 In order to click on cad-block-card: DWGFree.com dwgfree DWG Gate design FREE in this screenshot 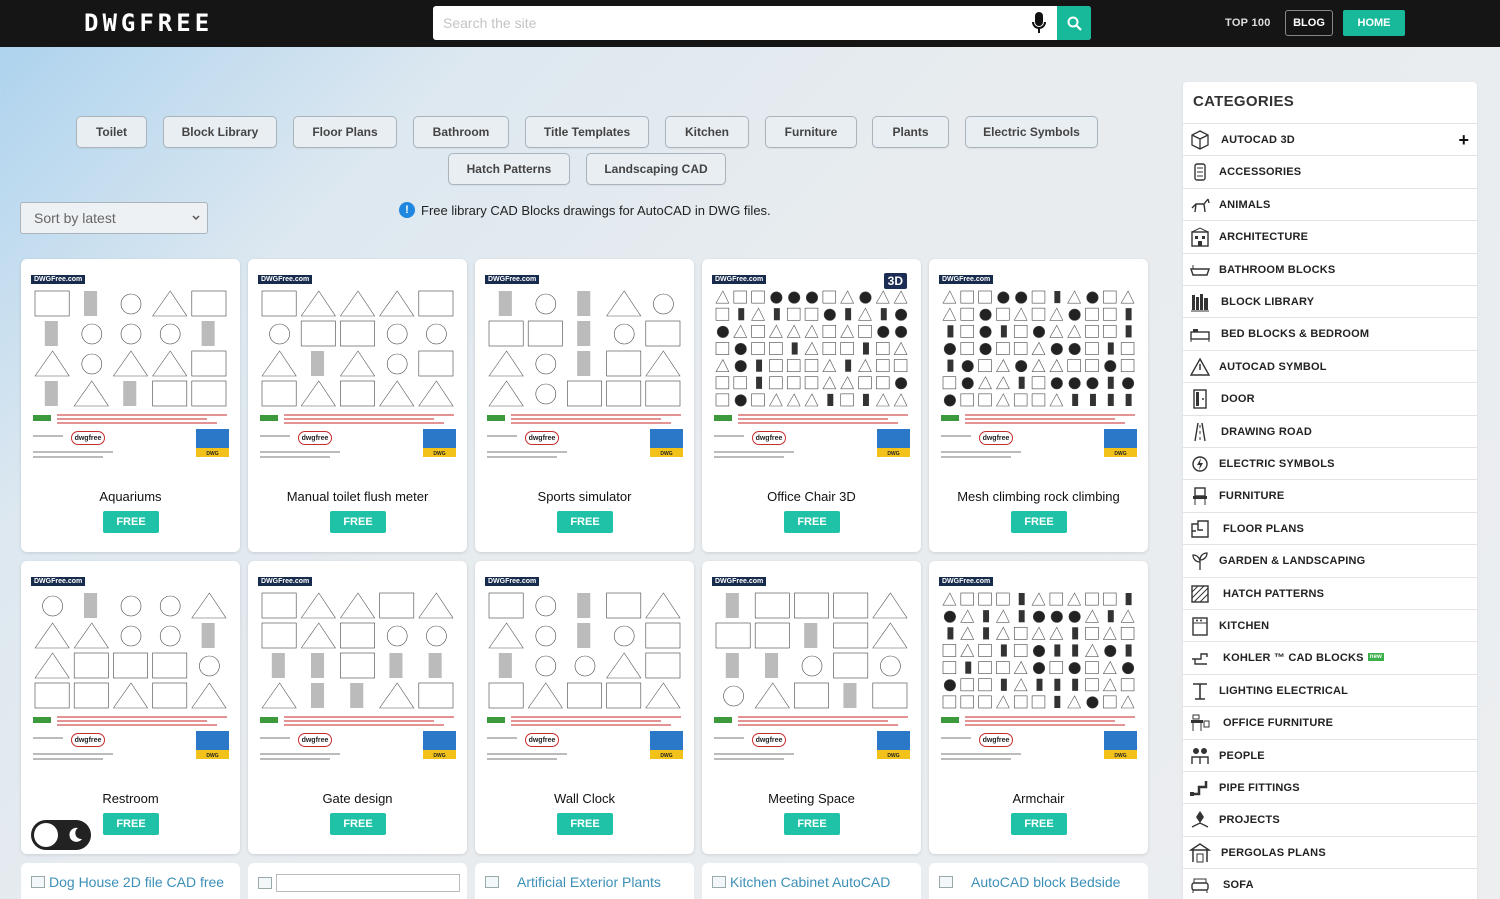, I will do `click(357, 707)`.